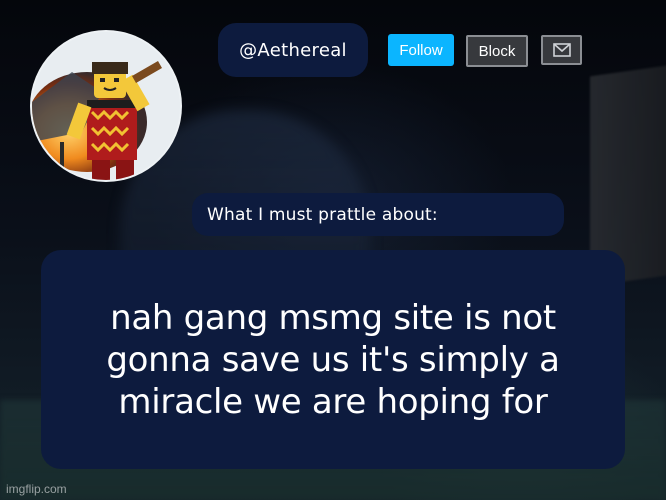  I want to click on username-pill: @Aethereal, so click(293, 50).